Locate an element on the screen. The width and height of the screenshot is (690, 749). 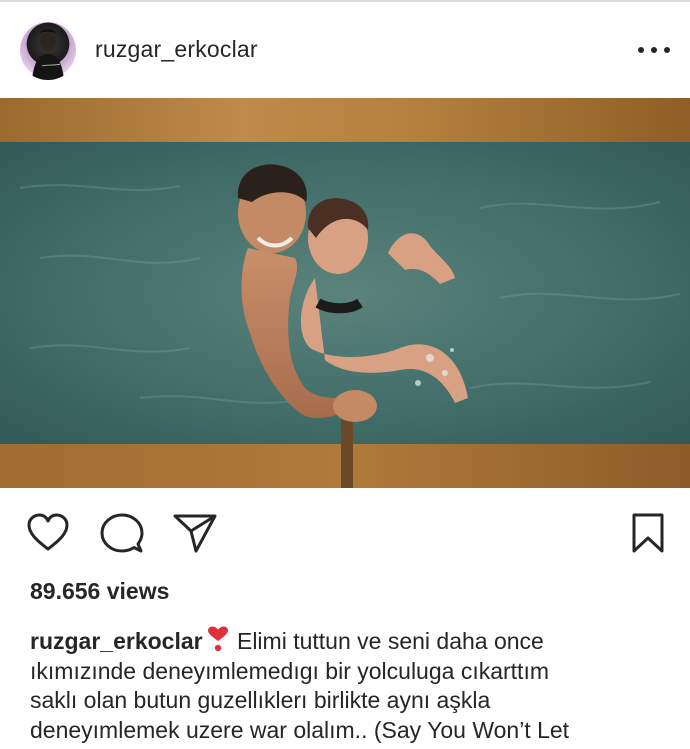
speech-bubble-icon is located at coordinates (122, 535).